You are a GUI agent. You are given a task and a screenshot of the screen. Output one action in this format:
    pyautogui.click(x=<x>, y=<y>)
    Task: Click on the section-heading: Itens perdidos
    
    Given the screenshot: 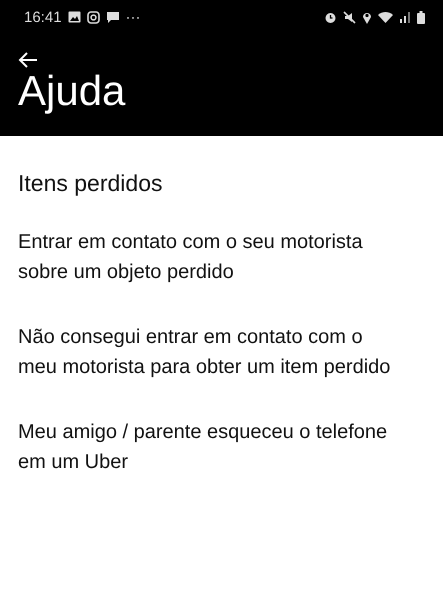 What is the action you would take?
    pyautogui.click(x=91, y=183)
    